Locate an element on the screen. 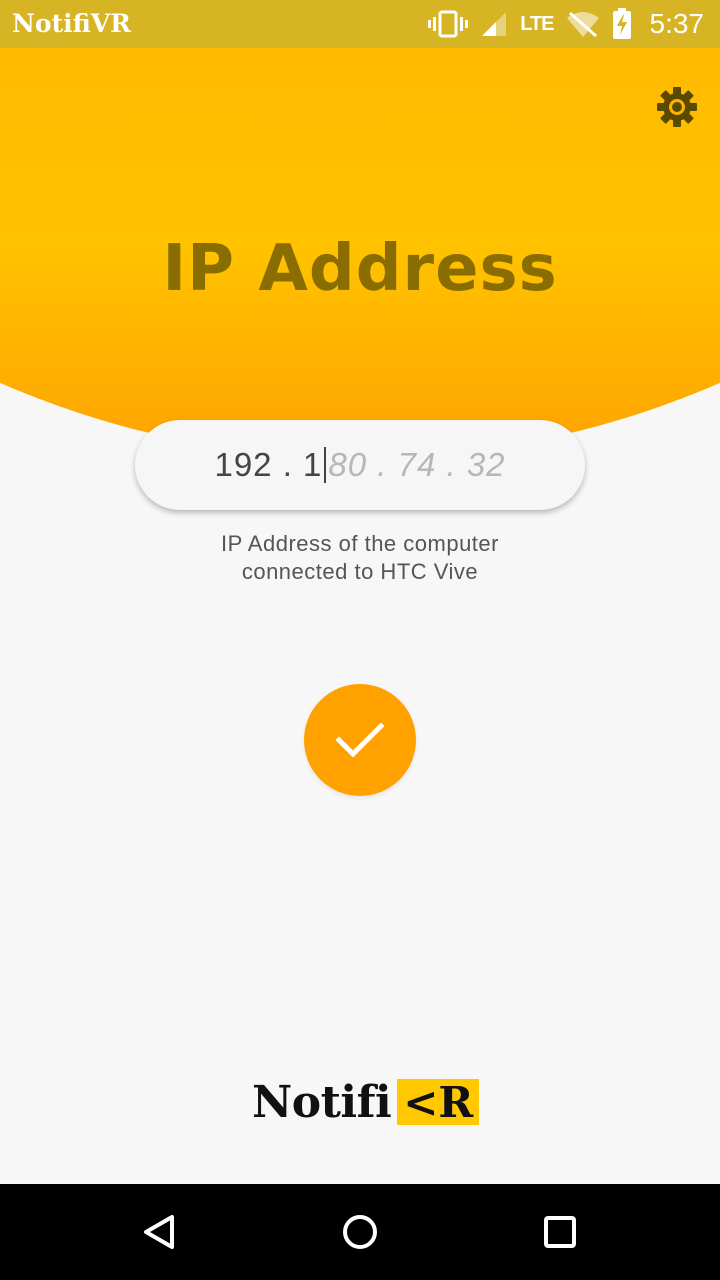  status-time: 5:37 is located at coordinates (677, 23).